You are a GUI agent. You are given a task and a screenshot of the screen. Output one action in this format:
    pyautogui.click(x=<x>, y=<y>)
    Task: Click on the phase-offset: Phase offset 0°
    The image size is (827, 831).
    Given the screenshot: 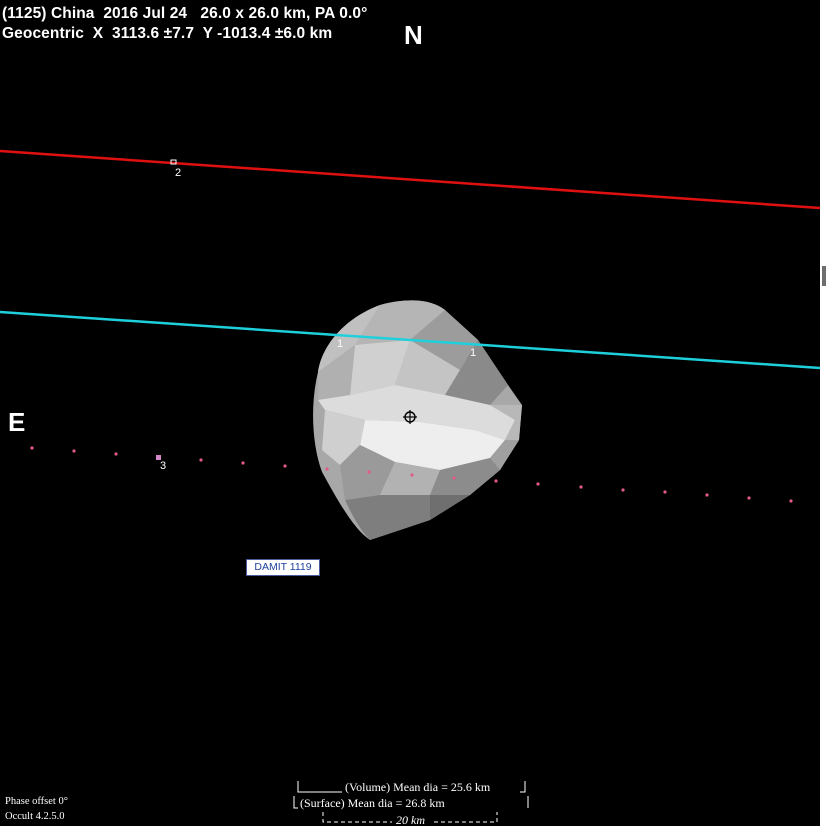 What is the action you would take?
    pyautogui.click(x=36, y=801)
    